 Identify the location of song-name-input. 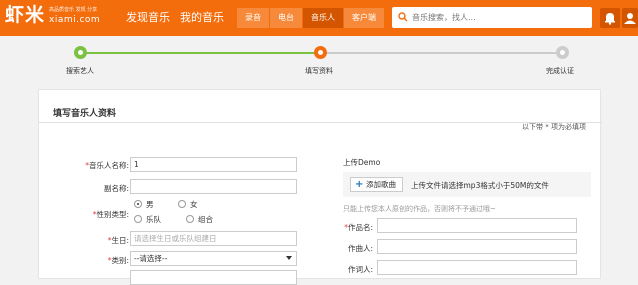
(477, 225).